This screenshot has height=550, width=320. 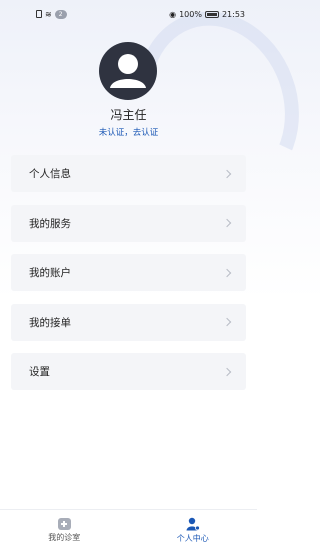 What do you see at coordinates (50, 322) in the screenshot?
I see `menu-item-label: 我的接单` at bounding box center [50, 322].